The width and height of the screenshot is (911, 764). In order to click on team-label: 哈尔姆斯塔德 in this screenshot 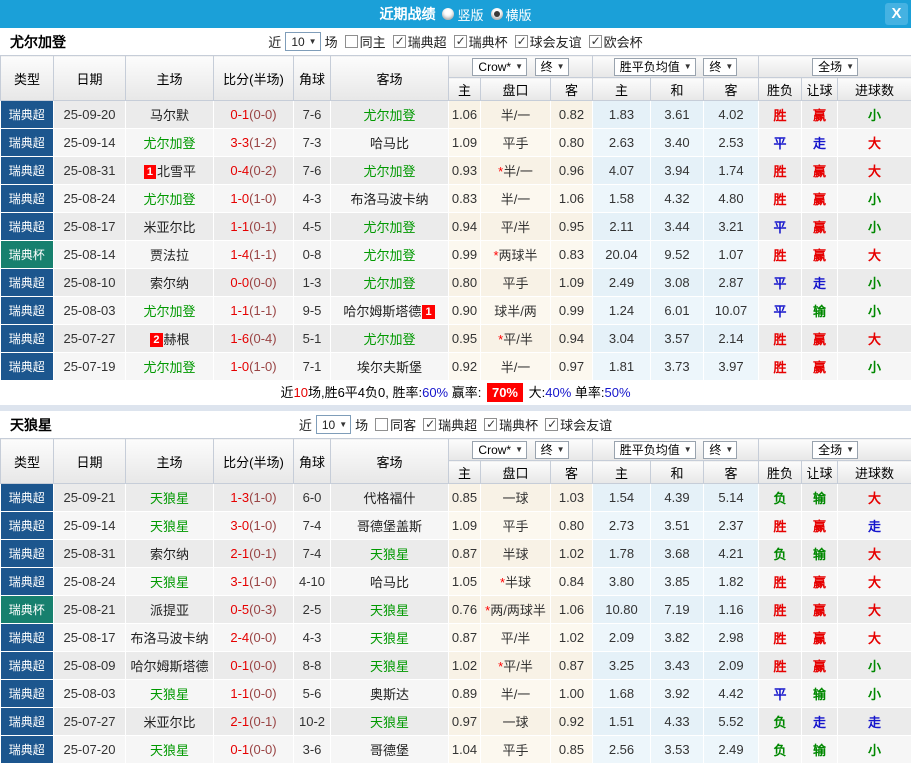, I will do `click(382, 311)`.